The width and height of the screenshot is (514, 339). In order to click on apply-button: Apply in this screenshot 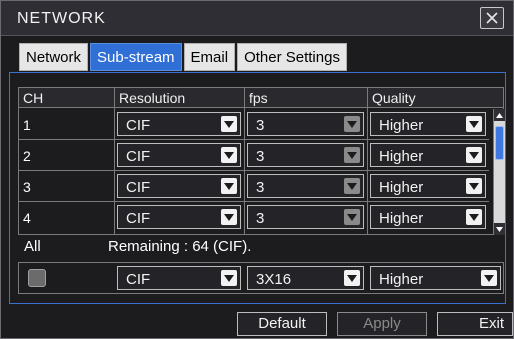, I will do `click(382, 324)`.